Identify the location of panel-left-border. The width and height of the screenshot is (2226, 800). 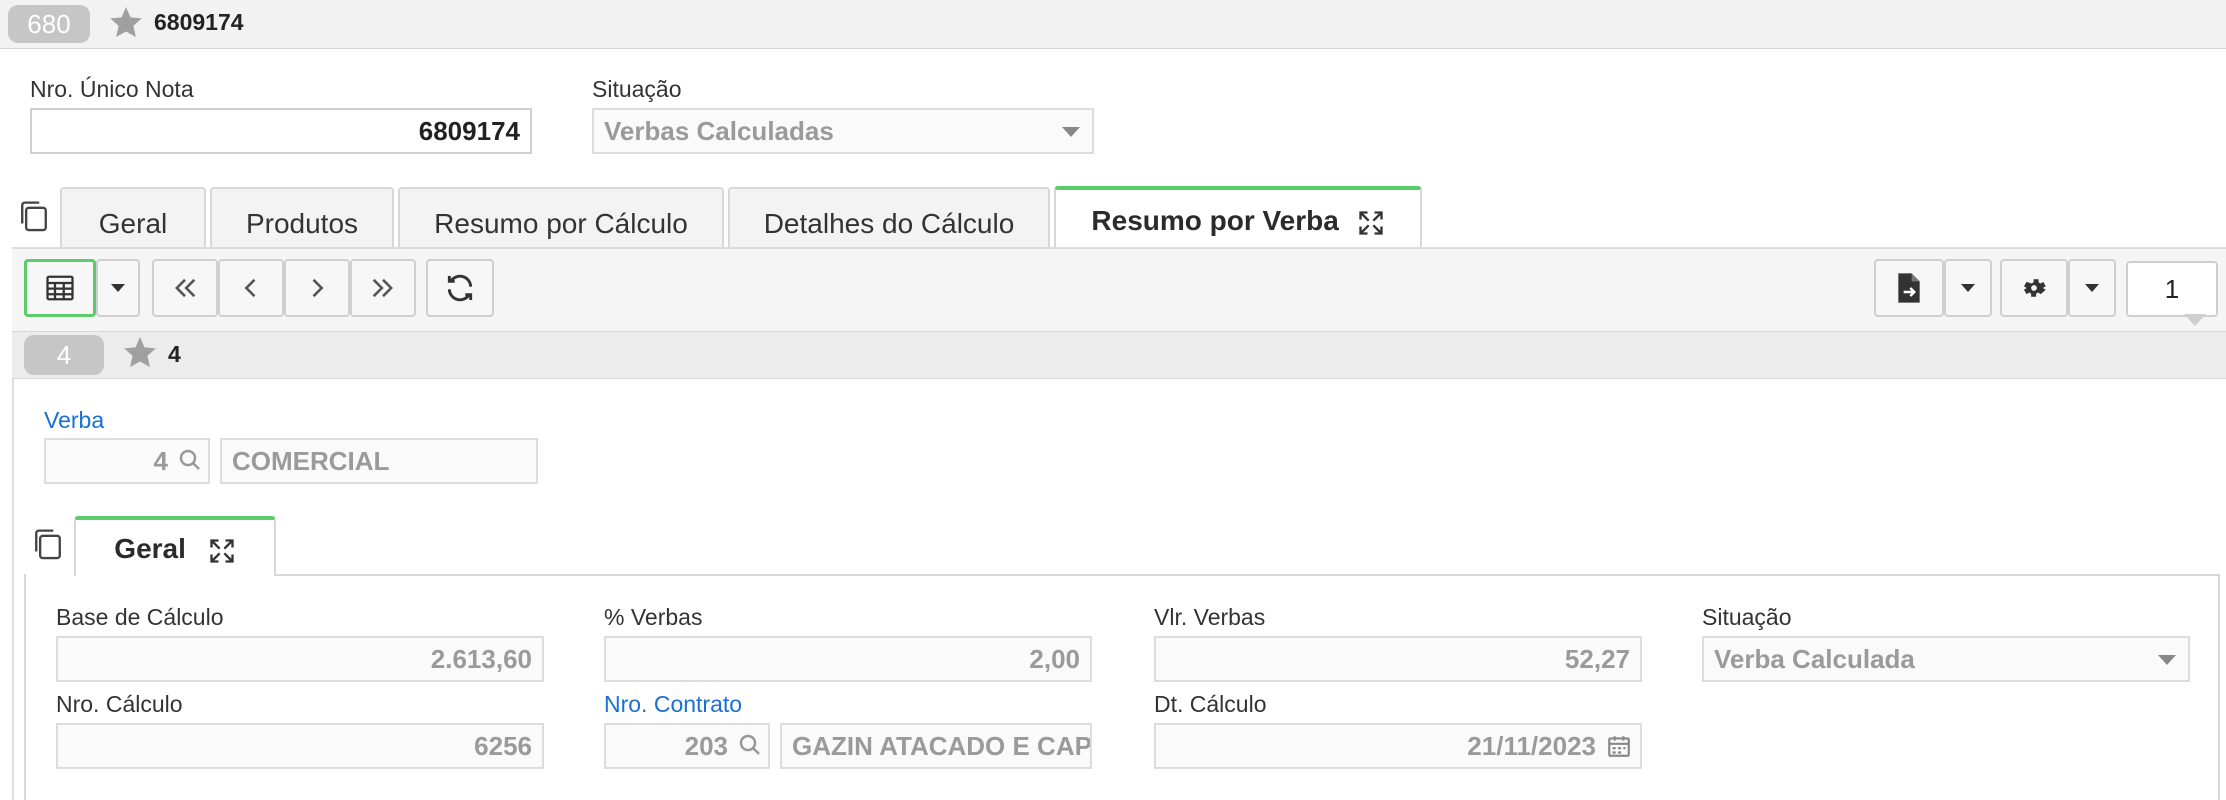
(13, 589).